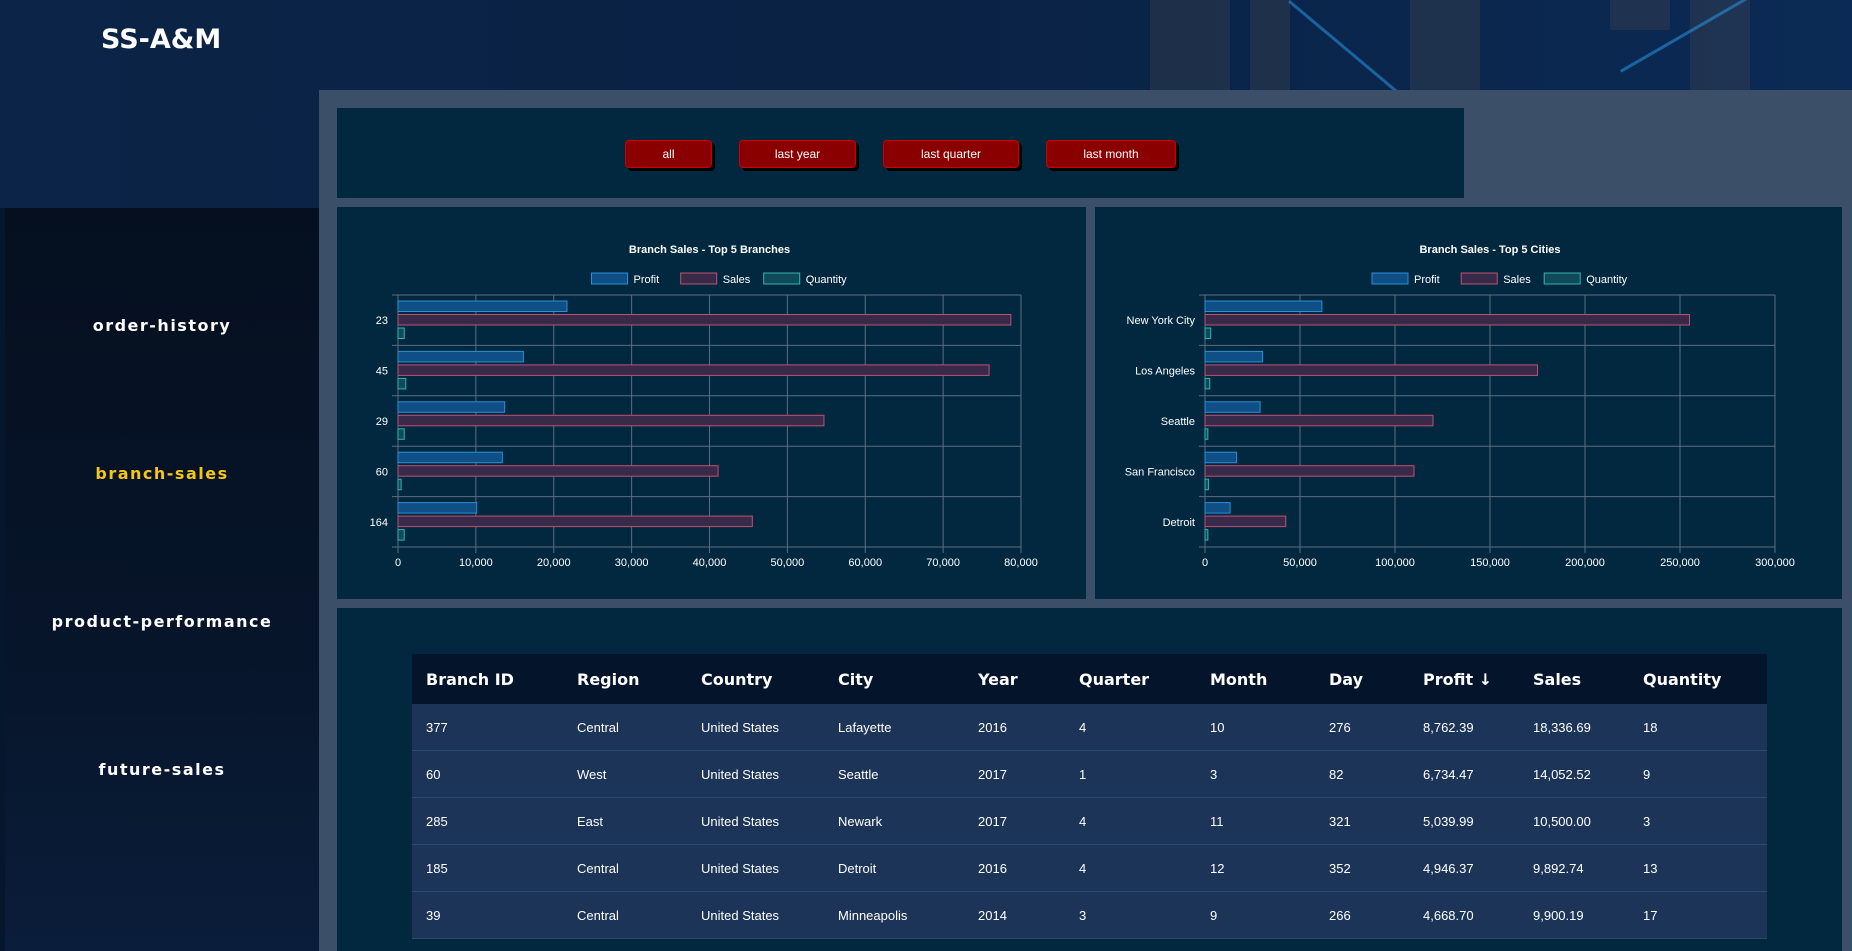  Describe the element at coordinates (1775, 563) in the screenshot. I see `x-tick-label: 300,000` at that location.